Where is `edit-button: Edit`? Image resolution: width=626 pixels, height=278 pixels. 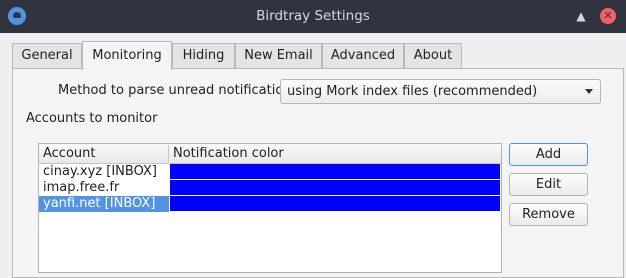
edit-button: Edit is located at coordinates (548, 184).